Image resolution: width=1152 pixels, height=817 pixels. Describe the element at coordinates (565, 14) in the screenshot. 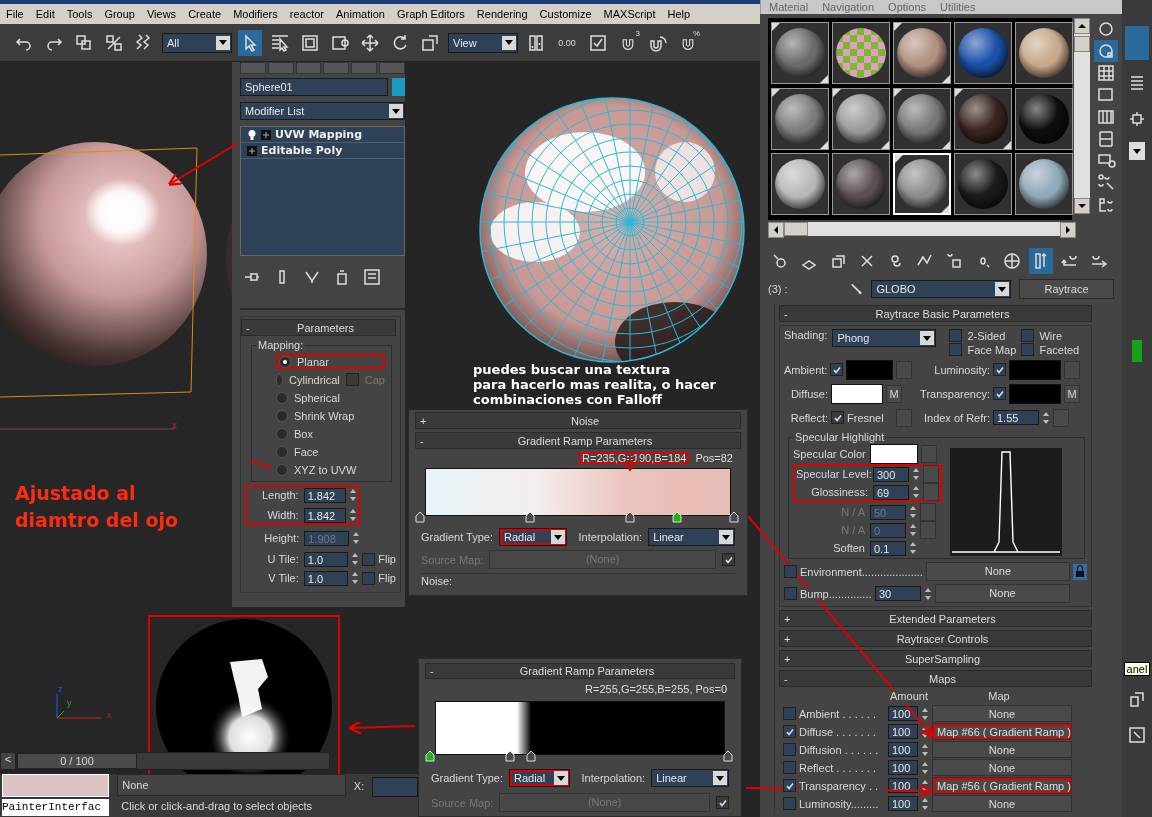

I see `menu-item: Customize` at that location.